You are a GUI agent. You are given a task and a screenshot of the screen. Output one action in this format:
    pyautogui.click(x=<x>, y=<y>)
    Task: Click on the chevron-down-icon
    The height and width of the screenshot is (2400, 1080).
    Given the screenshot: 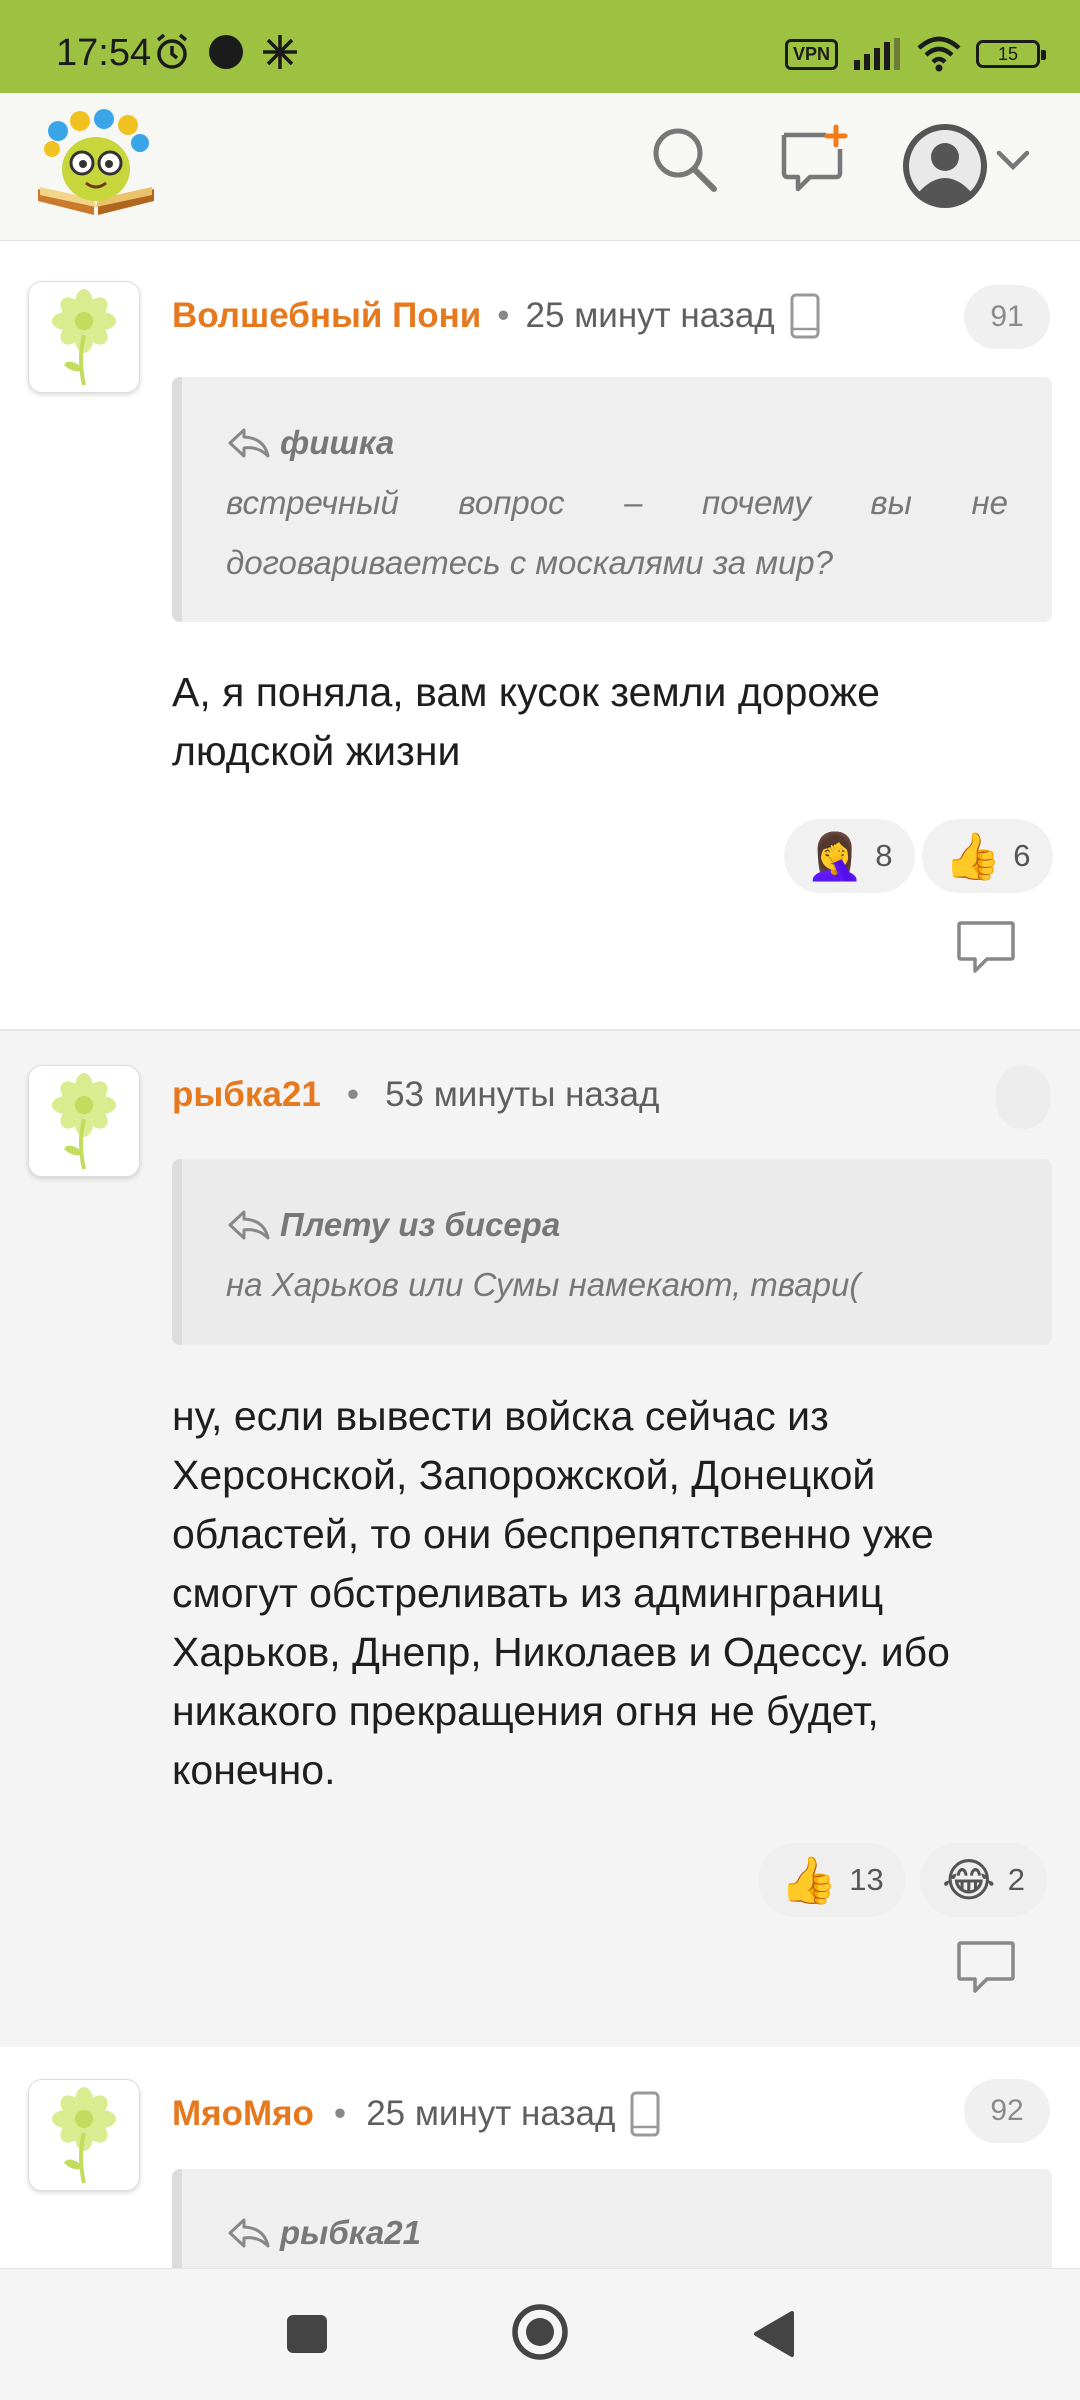 What is the action you would take?
    pyautogui.click(x=1013, y=160)
    